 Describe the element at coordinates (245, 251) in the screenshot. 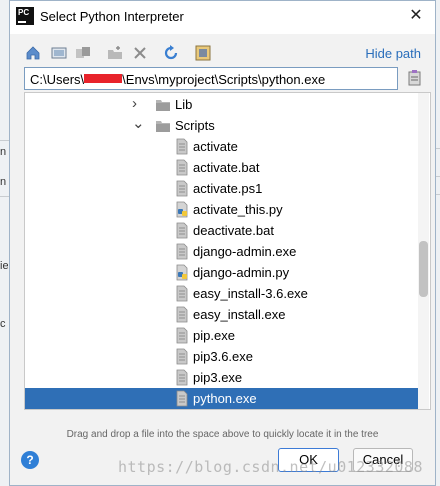

I see `tree-file-label: django-admin.exe` at that location.